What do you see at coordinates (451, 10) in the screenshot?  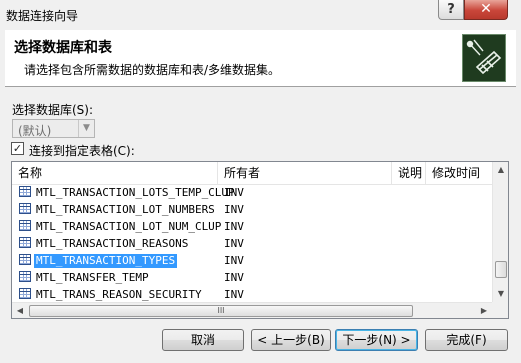 I see `help-button: ?` at bounding box center [451, 10].